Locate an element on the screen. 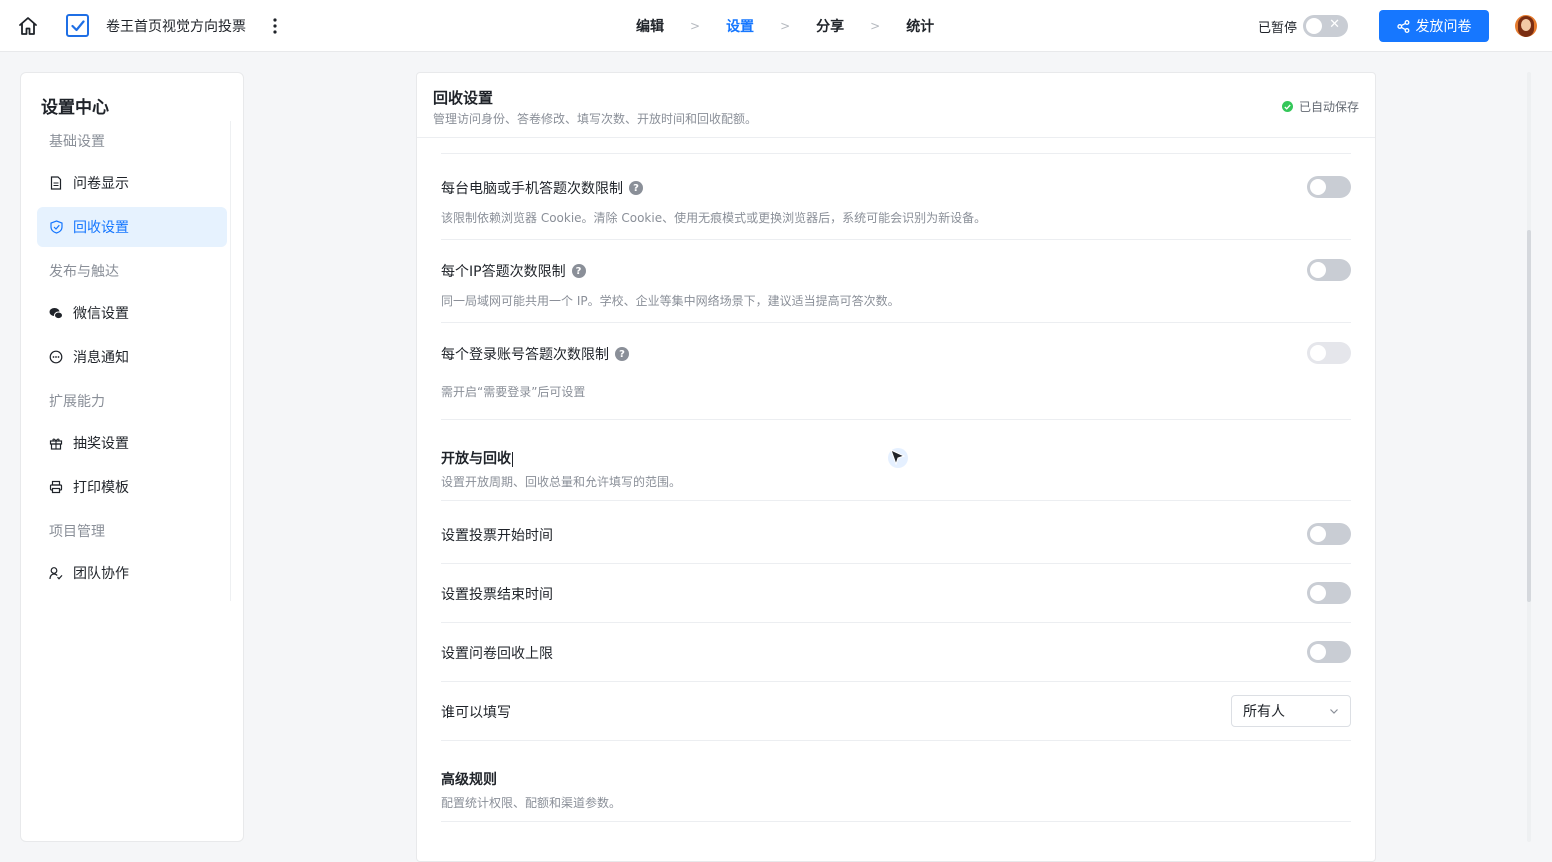 The image size is (1552, 862). panel-header: 回收设置 管理访问身份、答卷修改、填写次数、开放时间和回收配额。 已自动保存 is located at coordinates (896, 105).